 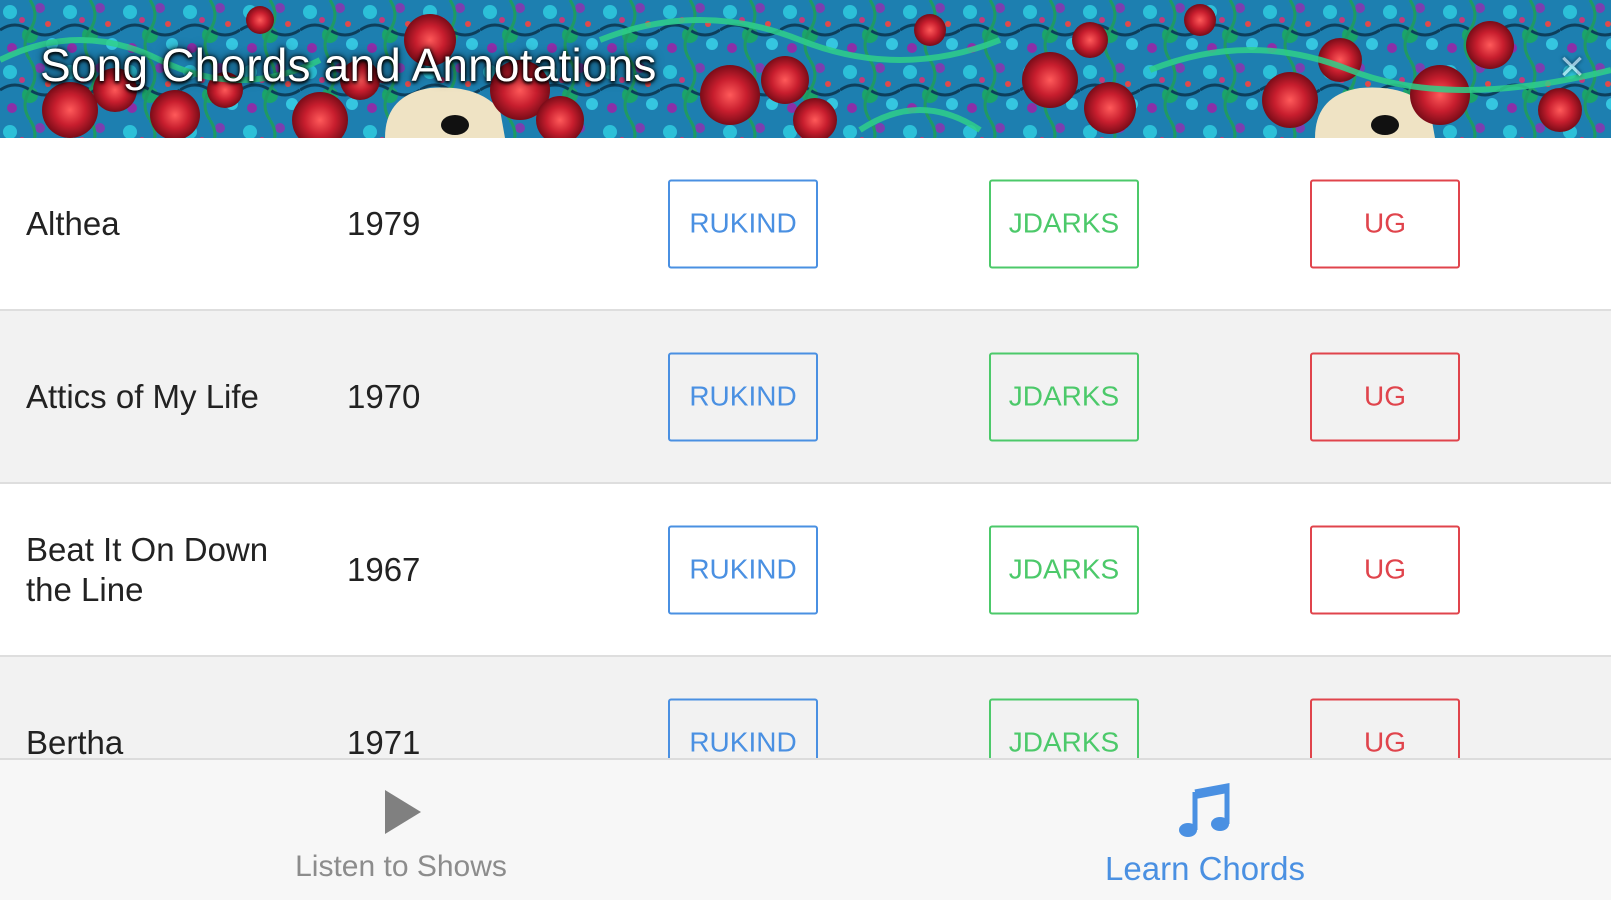 What do you see at coordinates (384, 569) in the screenshot?
I see `song-year: 1967` at bounding box center [384, 569].